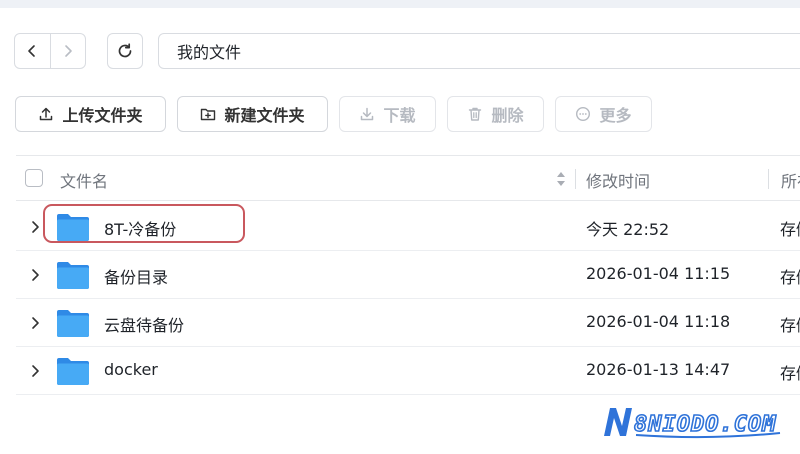 The image size is (800, 454). Describe the element at coordinates (399, 115) in the screenshot. I see `download-label: 下载` at that location.